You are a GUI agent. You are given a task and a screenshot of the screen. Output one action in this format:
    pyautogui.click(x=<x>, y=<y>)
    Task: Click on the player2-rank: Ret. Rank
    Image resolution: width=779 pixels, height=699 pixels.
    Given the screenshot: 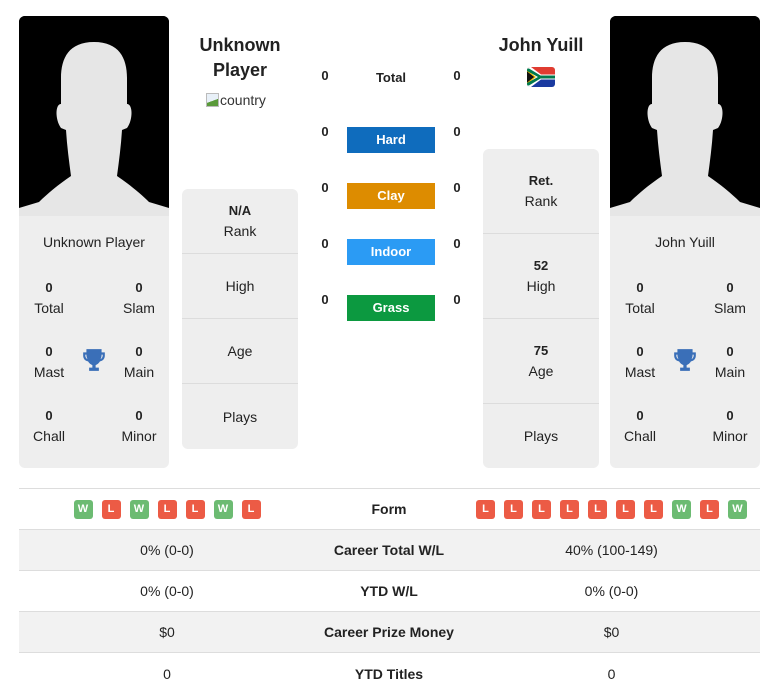 What is the action you would take?
    pyautogui.click(x=541, y=191)
    